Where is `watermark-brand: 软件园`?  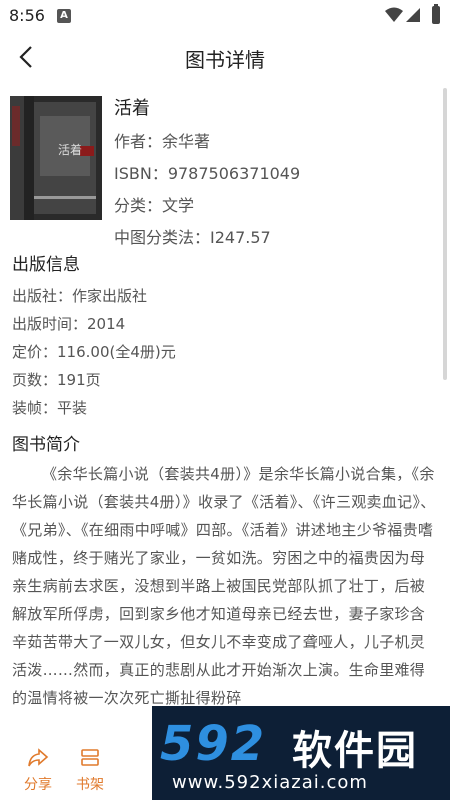 watermark-brand: 软件园 is located at coordinates (355, 751).